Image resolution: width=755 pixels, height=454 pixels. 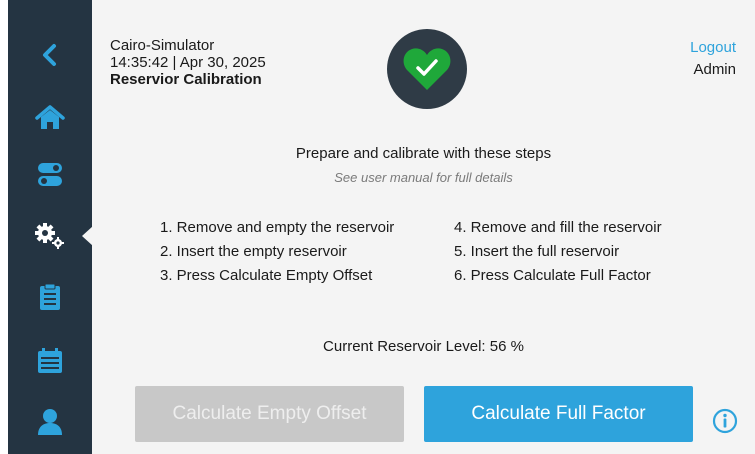 I want to click on status-indicator, so click(x=427, y=69).